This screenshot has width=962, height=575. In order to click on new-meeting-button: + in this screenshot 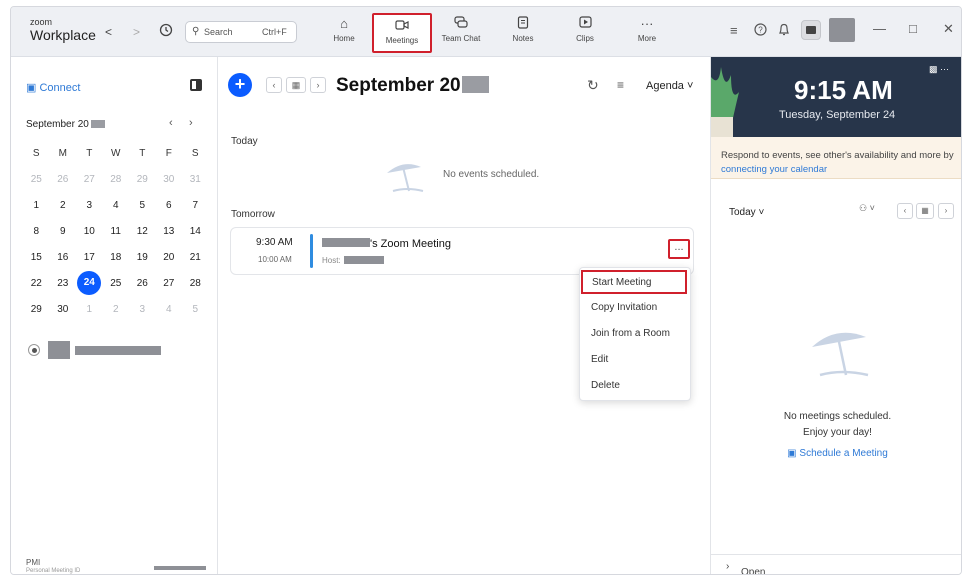, I will do `click(240, 85)`.